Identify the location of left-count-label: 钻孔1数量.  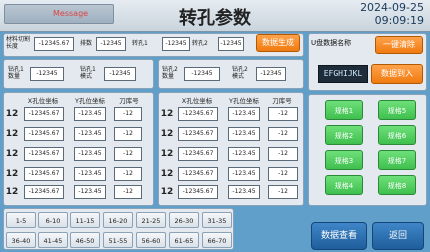
(16, 73).